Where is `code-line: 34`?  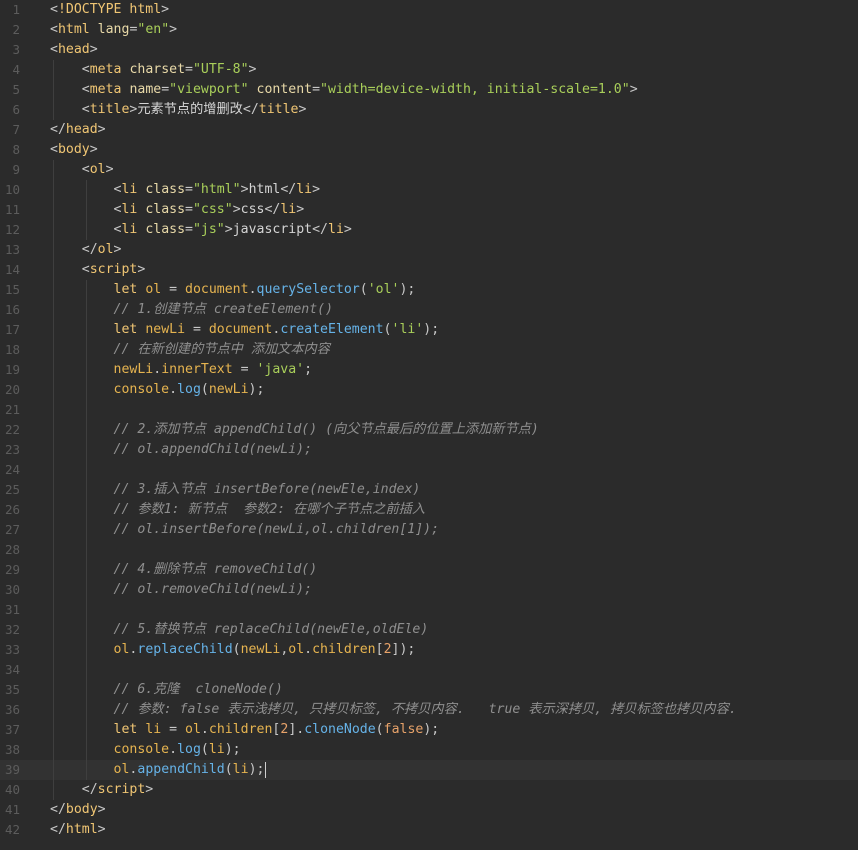
code-line: 34 is located at coordinates (429, 670).